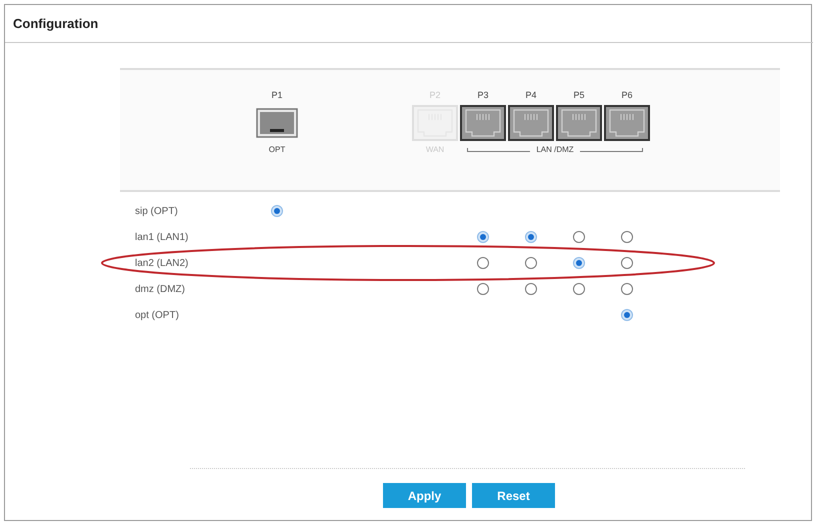 The height and width of the screenshot is (526, 818). I want to click on port-label: P6, so click(627, 95).